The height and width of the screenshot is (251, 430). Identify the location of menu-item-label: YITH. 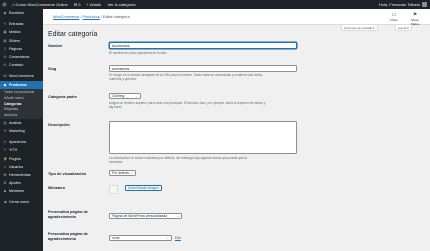
(13, 150).